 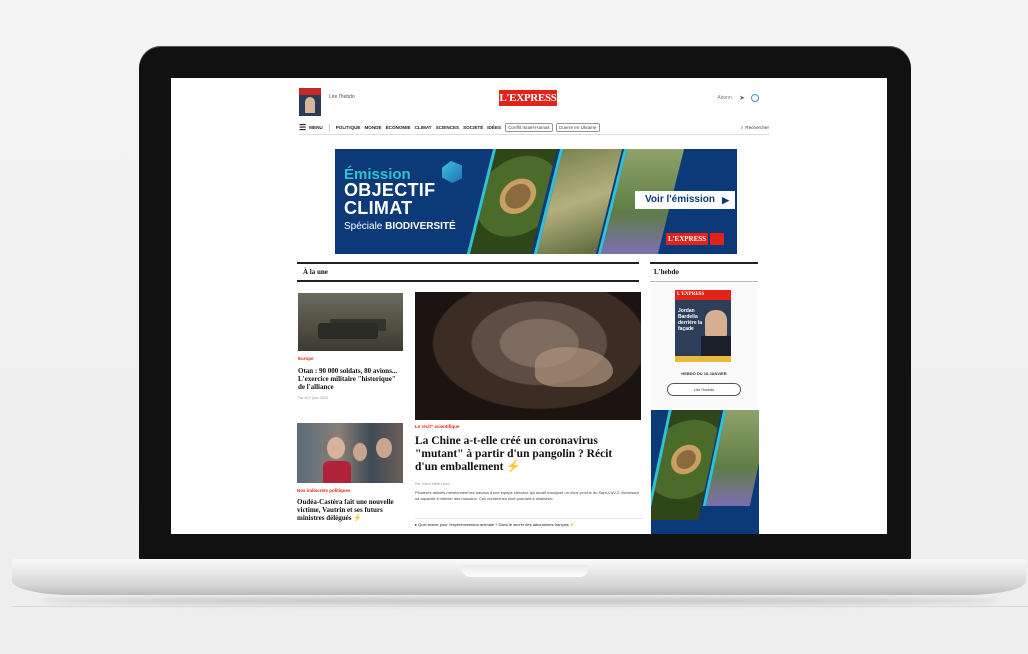 What do you see at coordinates (306, 358) in the screenshot?
I see `article-category: Europe` at bounding box center [306, 358].